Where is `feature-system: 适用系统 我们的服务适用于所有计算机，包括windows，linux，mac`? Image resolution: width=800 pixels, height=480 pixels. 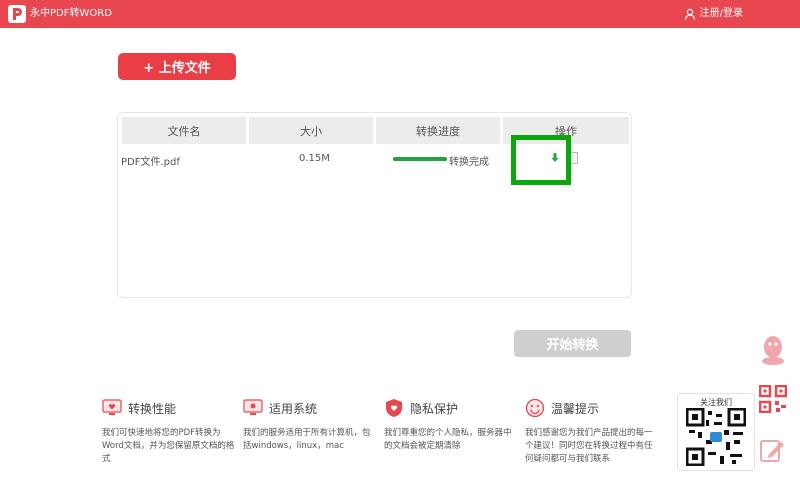 feature-system: 适用系统 我们的服务适用于所有计算机，包括windows，linux，mac is located at coordinates (310, 425).